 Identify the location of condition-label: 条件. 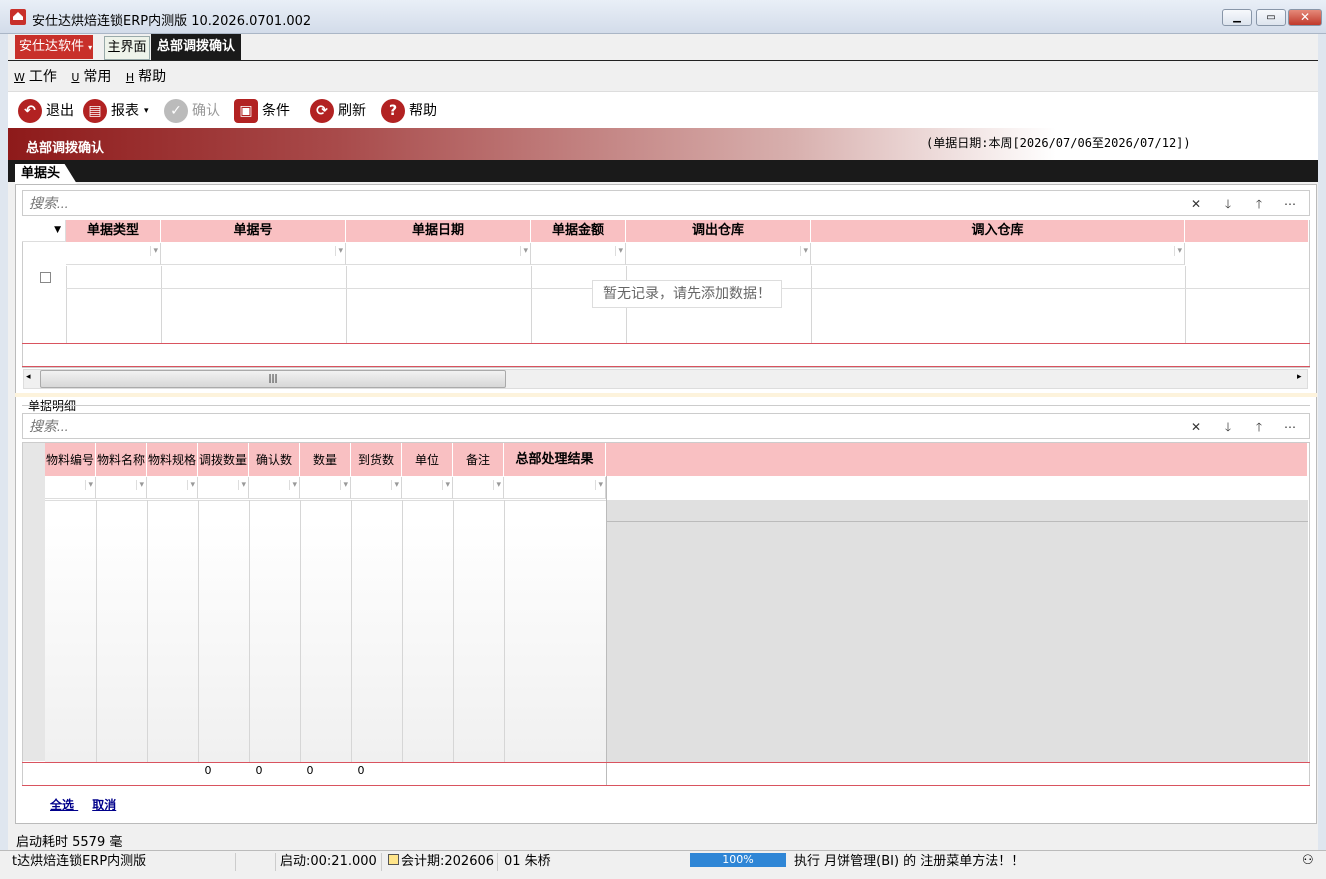
(276, 111).